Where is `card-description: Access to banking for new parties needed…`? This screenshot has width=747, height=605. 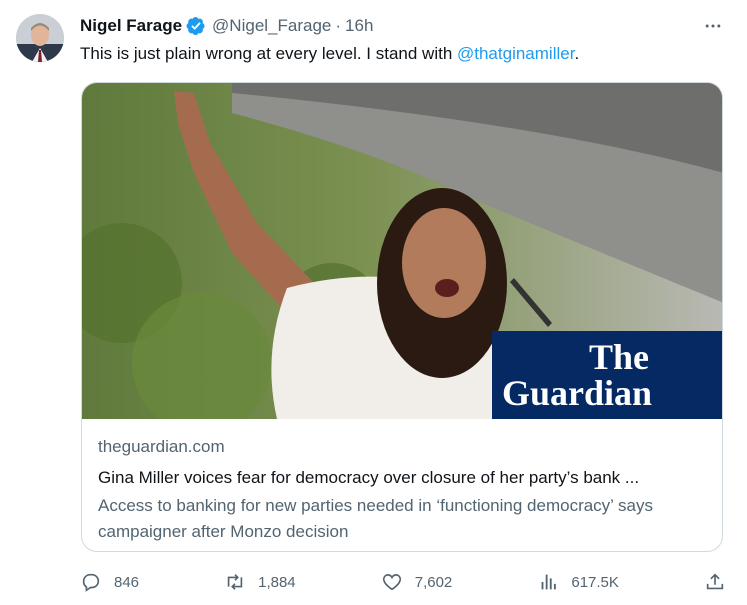
card-description: Access to banking for new parties needed… is located at coordinates (376, 518).